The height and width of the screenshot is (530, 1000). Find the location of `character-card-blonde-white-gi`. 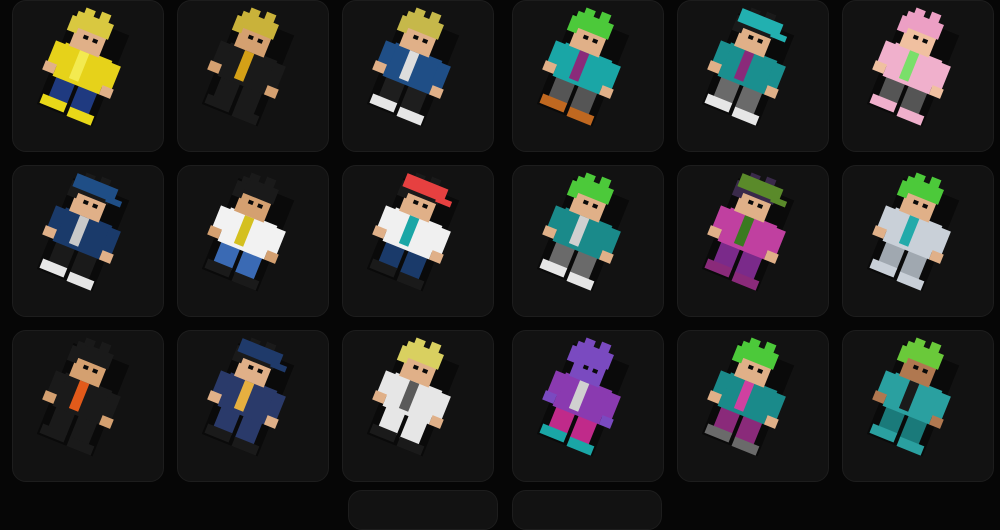

character-card-blonde-white-gi is located at coordinates (418, 406).